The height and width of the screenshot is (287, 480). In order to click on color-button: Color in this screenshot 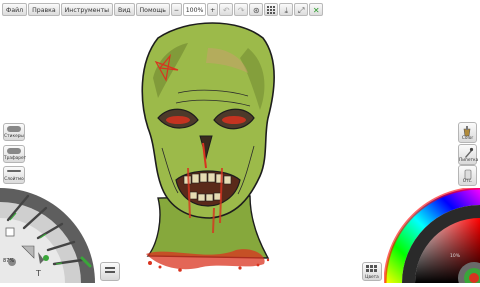, I will do `click(467, 132)`.